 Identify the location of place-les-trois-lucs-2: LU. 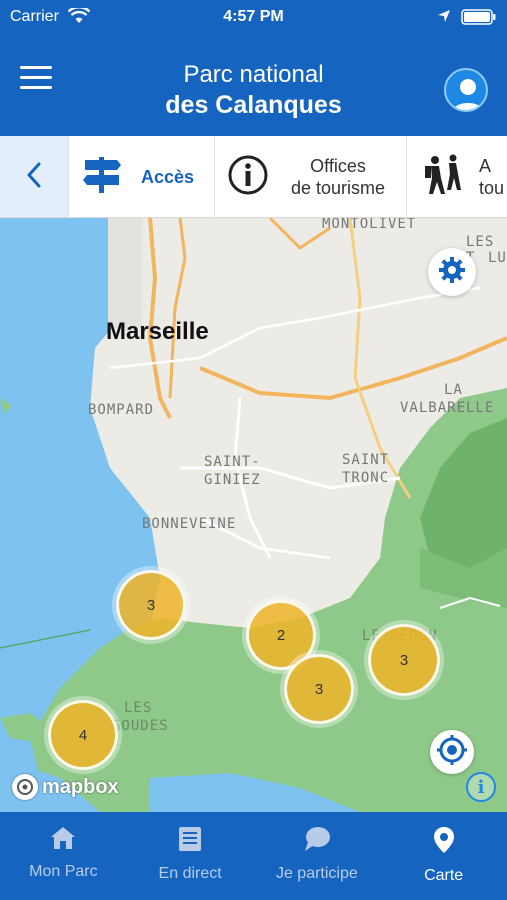
(497, 258).